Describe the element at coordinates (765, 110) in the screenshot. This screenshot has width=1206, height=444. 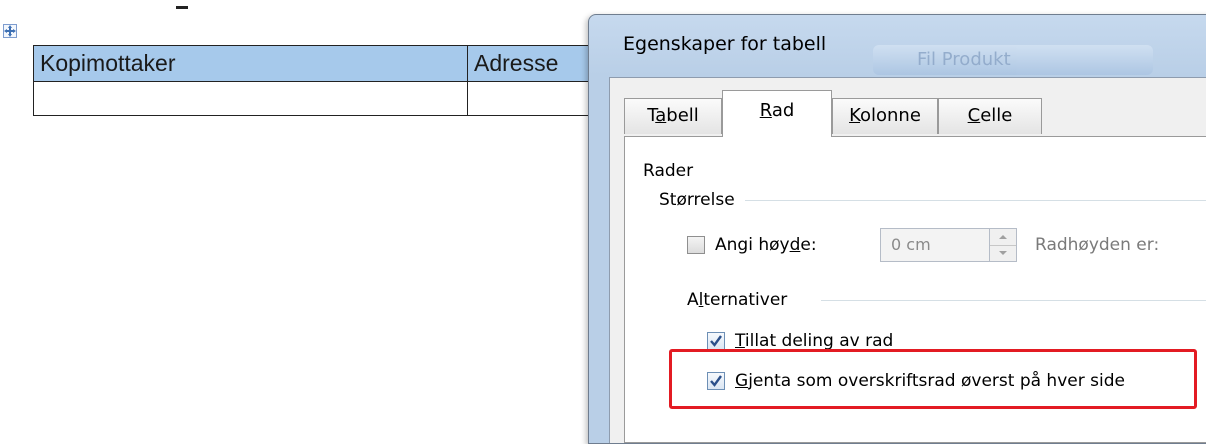
I see `tab-label-accesskey: R` at that location.